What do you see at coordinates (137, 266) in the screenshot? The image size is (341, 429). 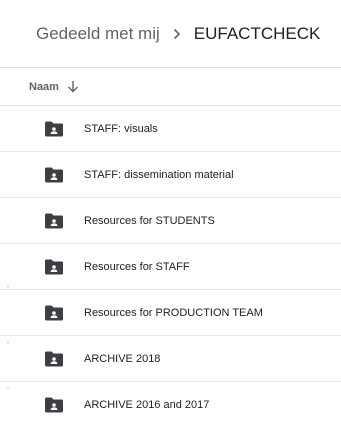 I see `file-name: Resources for STAFF` at bounding box center [137, 266].